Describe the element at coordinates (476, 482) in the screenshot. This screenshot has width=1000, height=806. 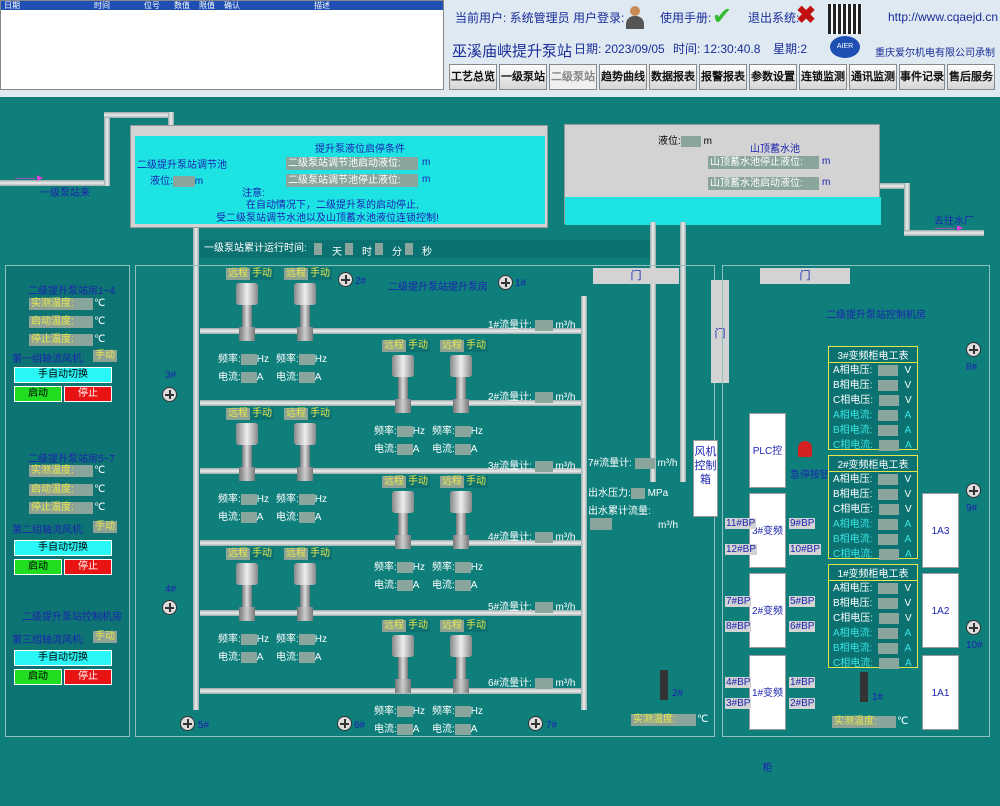
I see `pump-8-manual: 手动` at that location.